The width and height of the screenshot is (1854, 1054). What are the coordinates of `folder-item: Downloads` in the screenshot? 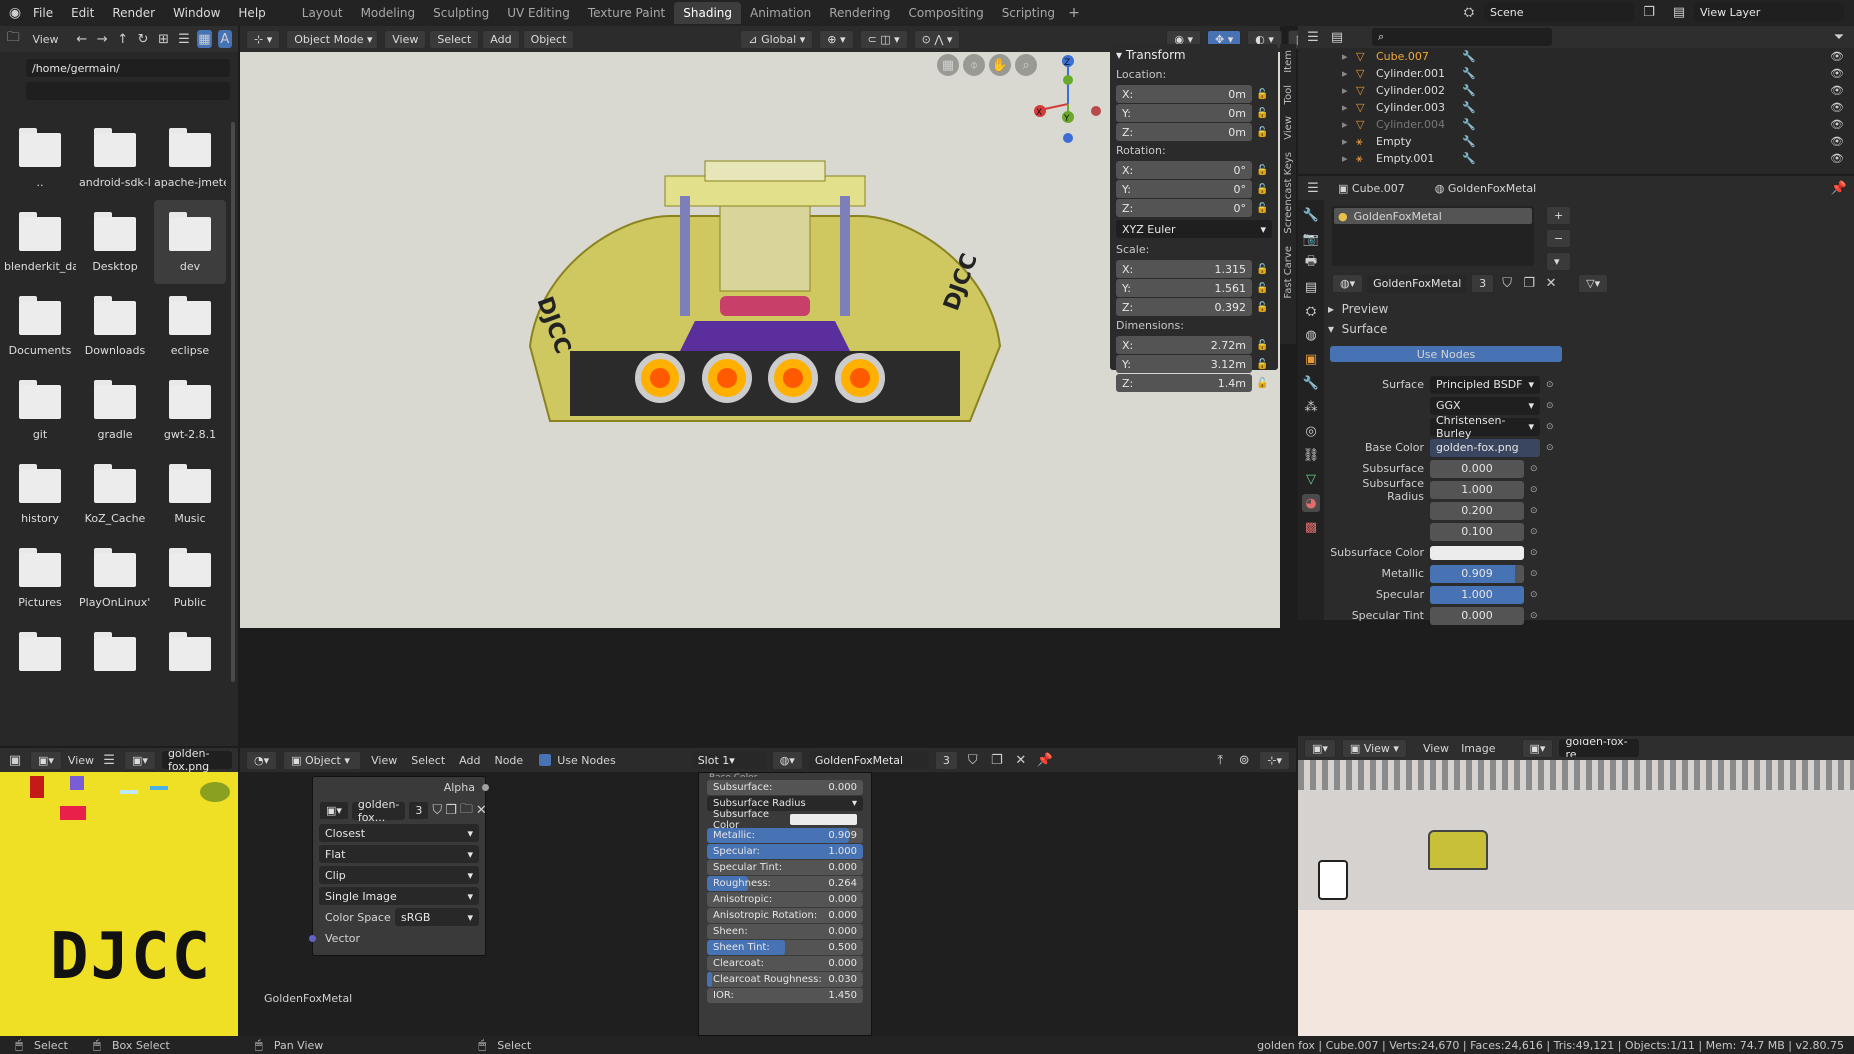 It's located at (115, 326).